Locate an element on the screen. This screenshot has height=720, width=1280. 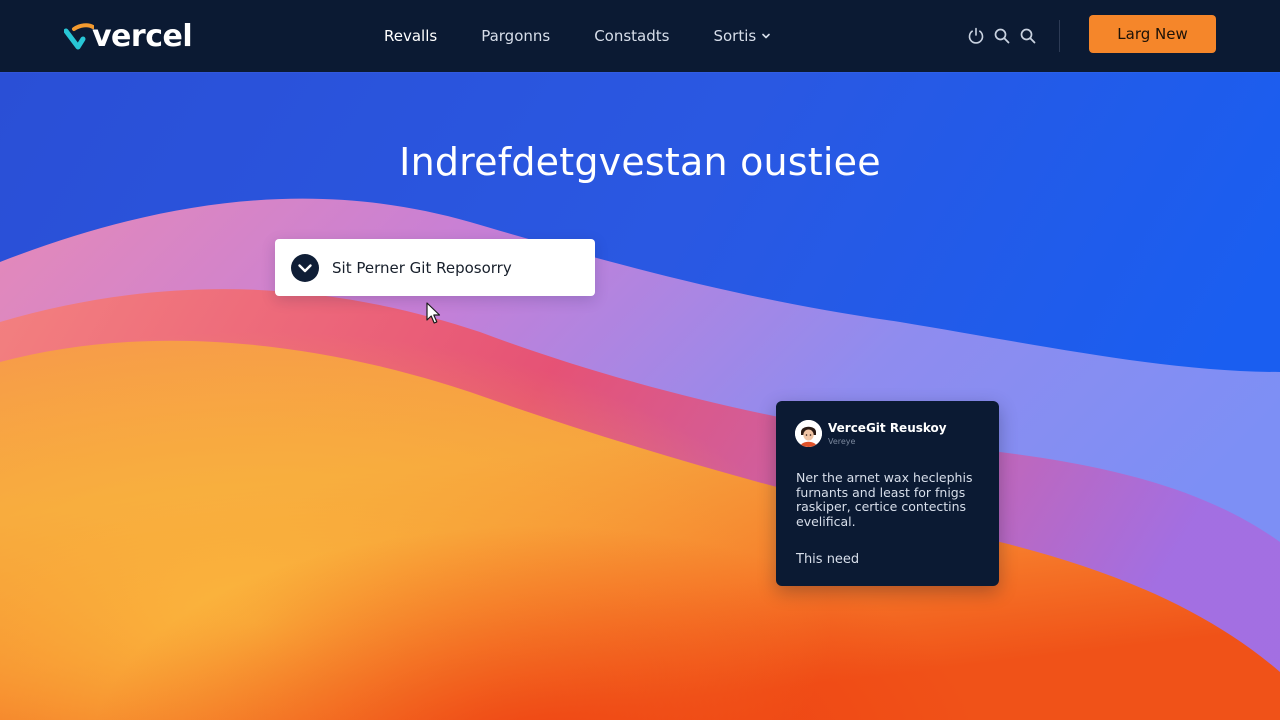
nav-divider is located at coordinates (1059, 36).